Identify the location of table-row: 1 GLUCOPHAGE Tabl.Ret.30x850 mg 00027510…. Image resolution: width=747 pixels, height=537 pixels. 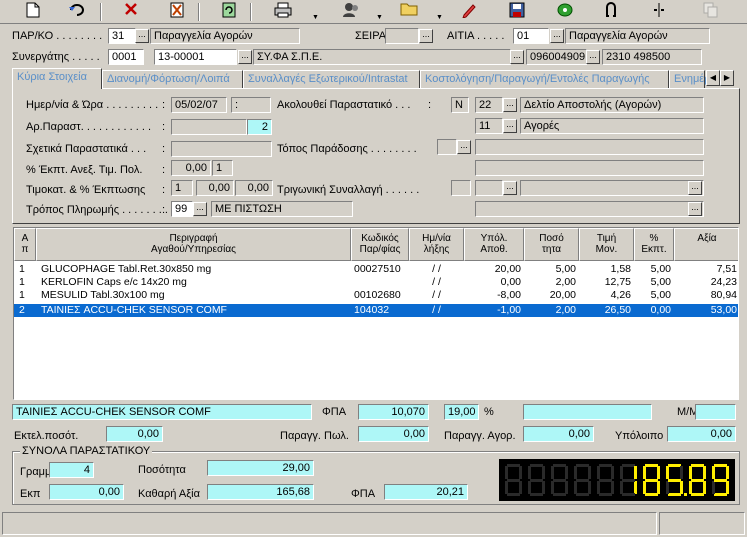
(376, 269).